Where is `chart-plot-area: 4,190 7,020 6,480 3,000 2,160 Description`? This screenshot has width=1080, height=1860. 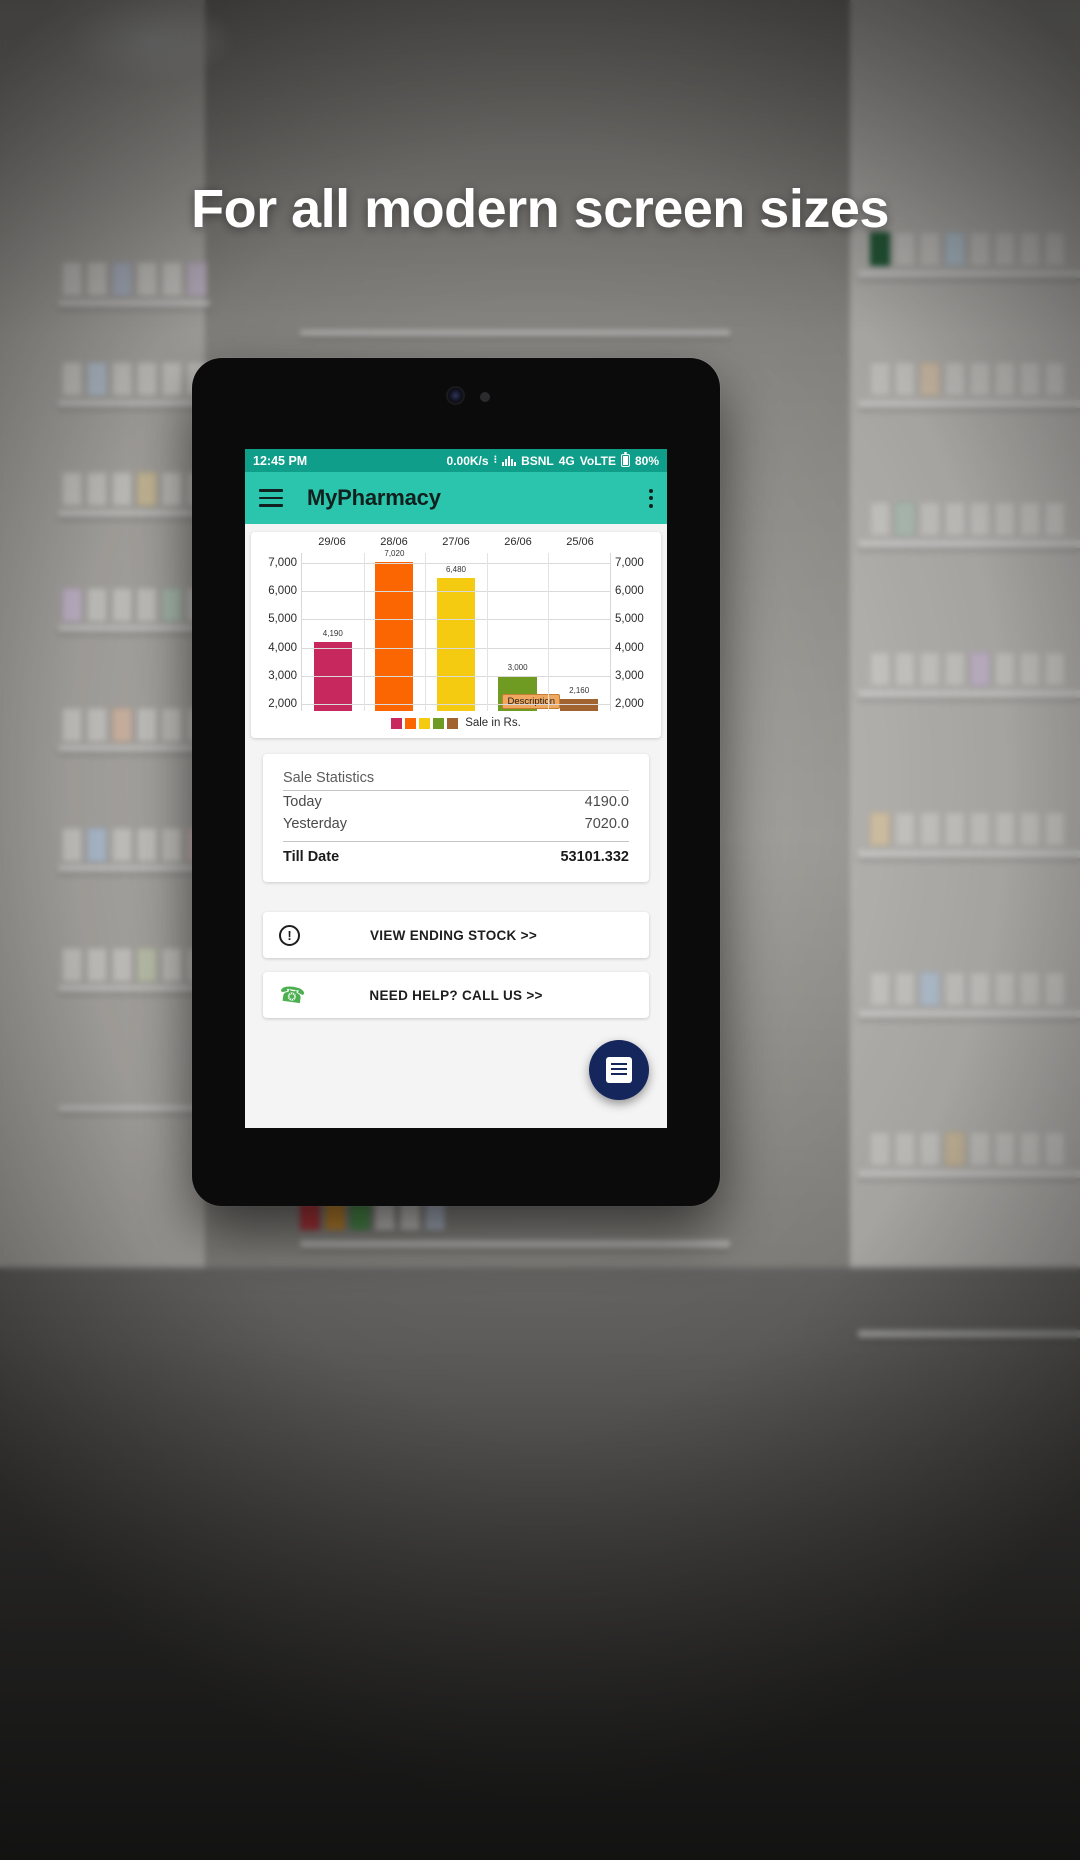
chart-plot-area: 4,190 7,020 6,480 3,000 2,160 Description is located at coordinates (456, 630).